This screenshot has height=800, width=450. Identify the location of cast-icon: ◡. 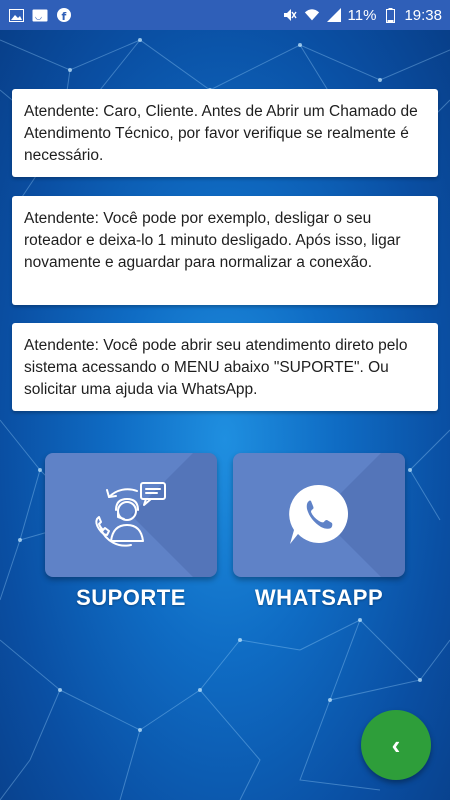
(40, 15).